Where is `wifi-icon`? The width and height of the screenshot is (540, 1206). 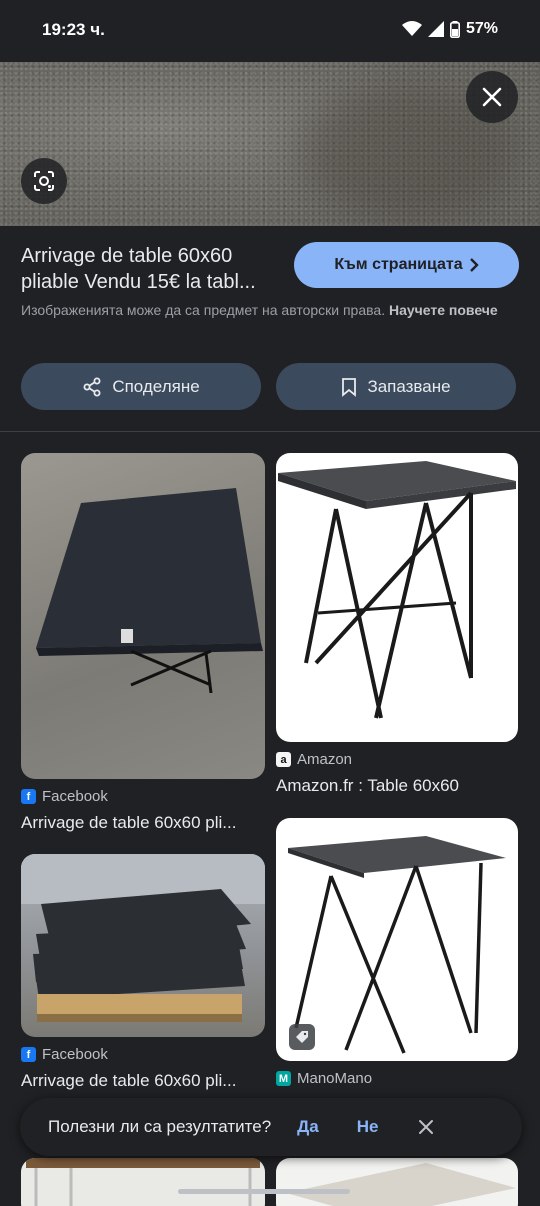
wifi-icon is located at coordinates (411, 28).